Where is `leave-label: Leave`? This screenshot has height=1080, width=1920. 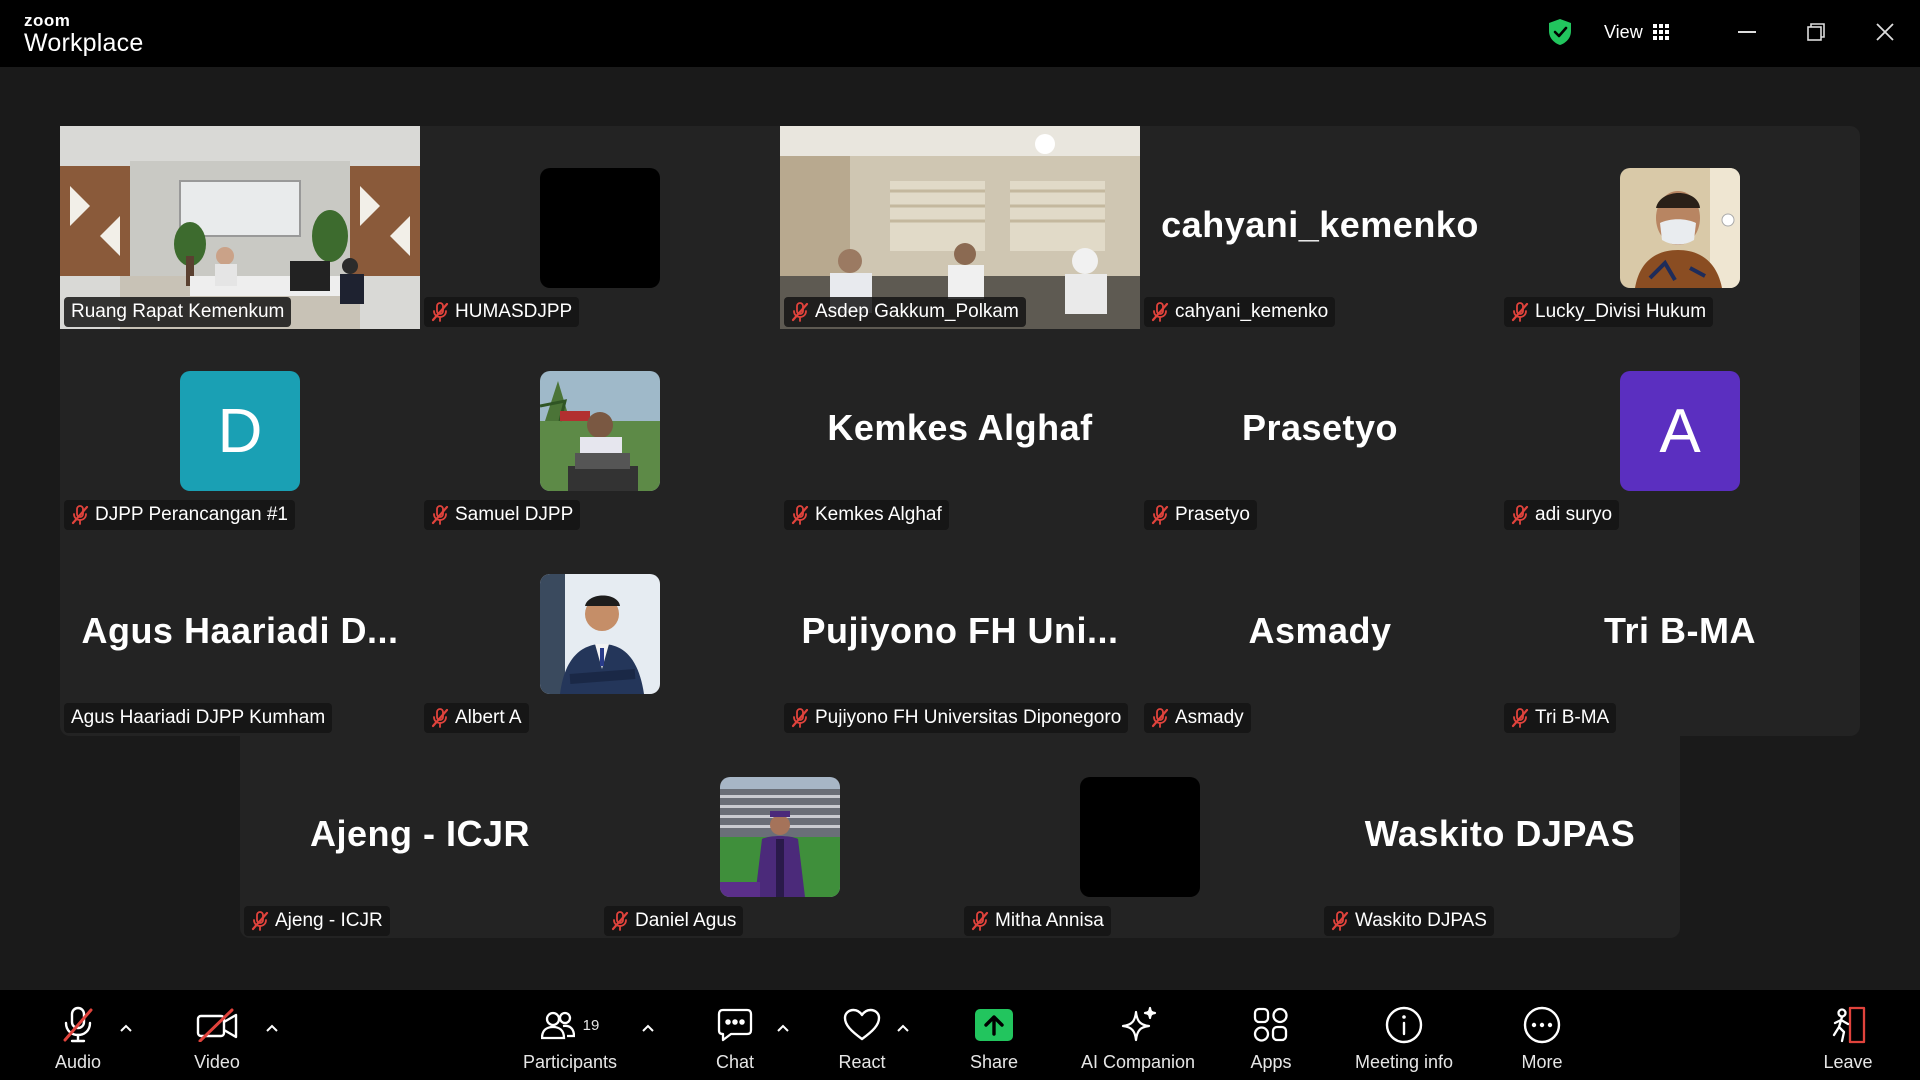
leave-label: Leave is located at coordinates (1848, 1062).